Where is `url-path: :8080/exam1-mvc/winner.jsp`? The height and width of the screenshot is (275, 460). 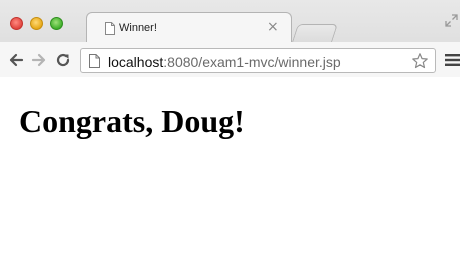
url-path: :8080/exam1-mvc/winner.jsp is located at coordinates (252, 62).